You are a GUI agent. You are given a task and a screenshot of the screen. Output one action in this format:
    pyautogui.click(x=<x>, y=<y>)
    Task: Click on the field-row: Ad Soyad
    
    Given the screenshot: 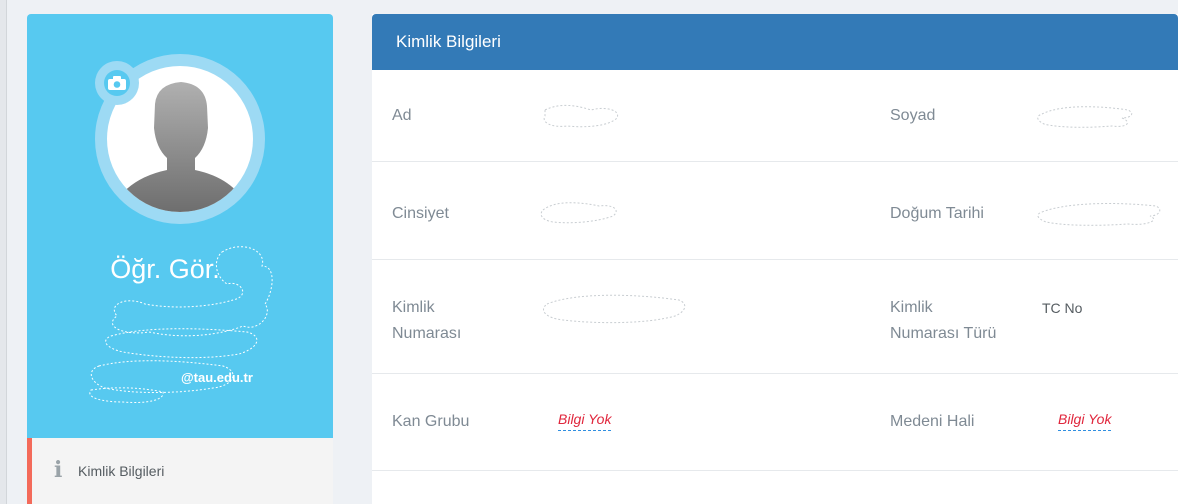 What is the action you would take?
    pyautogui.click(x=775, y=116)
    